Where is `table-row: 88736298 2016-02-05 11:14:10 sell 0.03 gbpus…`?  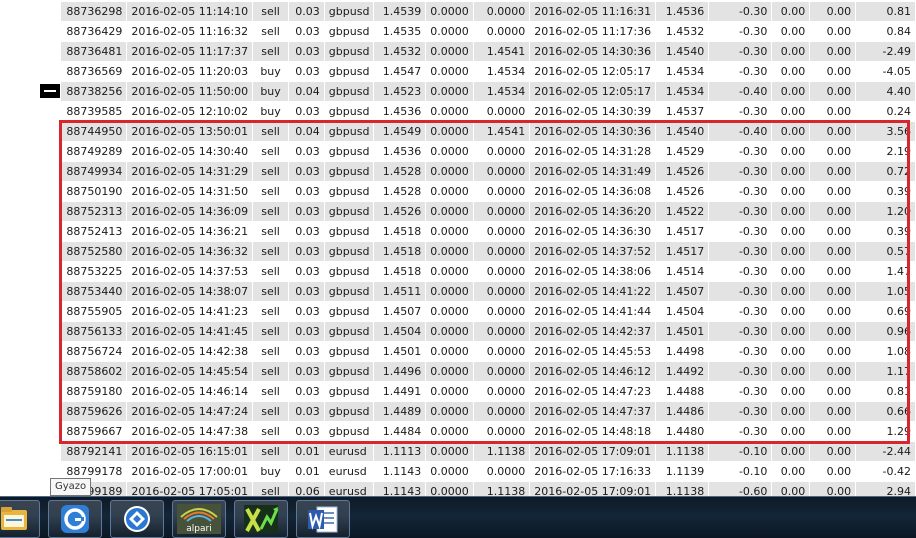 table-row: 88736298 2016-02-05 11:14:10 sell 0.03 gbpus… is located at coordinates (488, 12).